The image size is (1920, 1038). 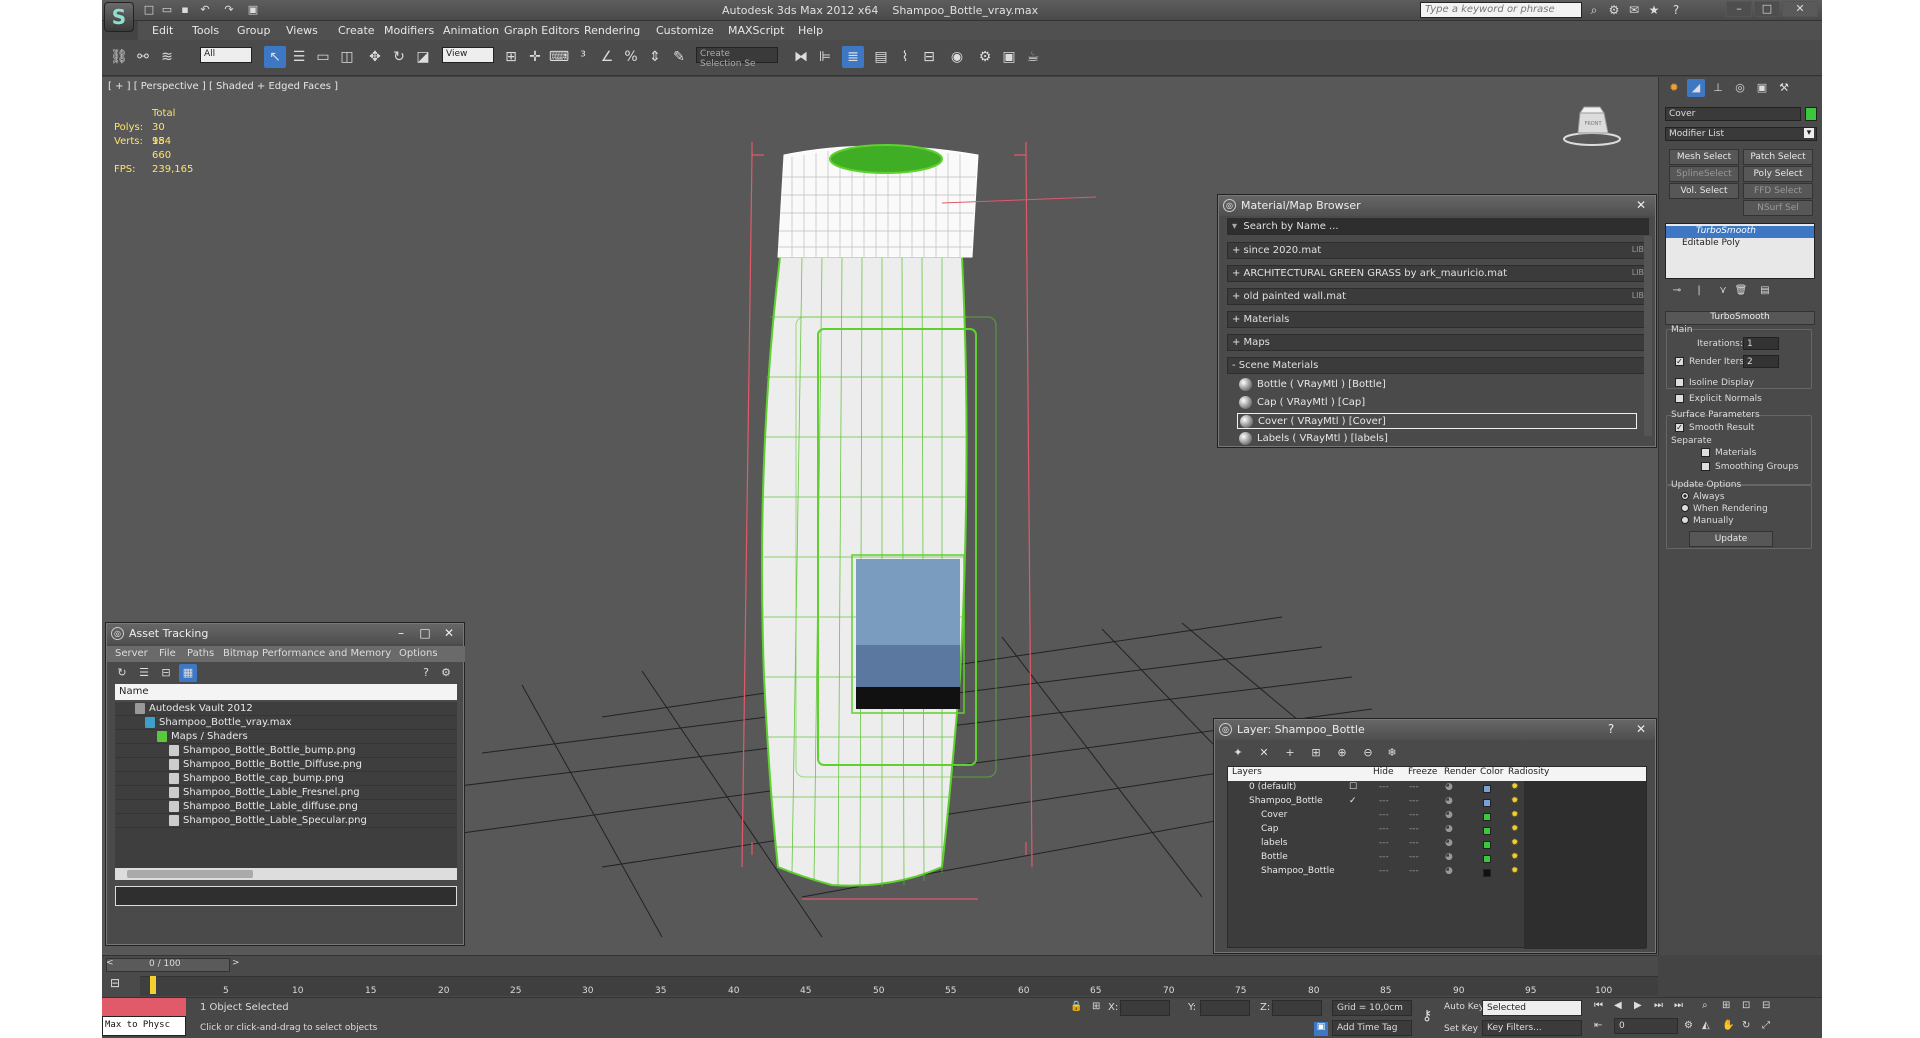 I want to click on menu-edit: Edit, so click(x=162, y=30).